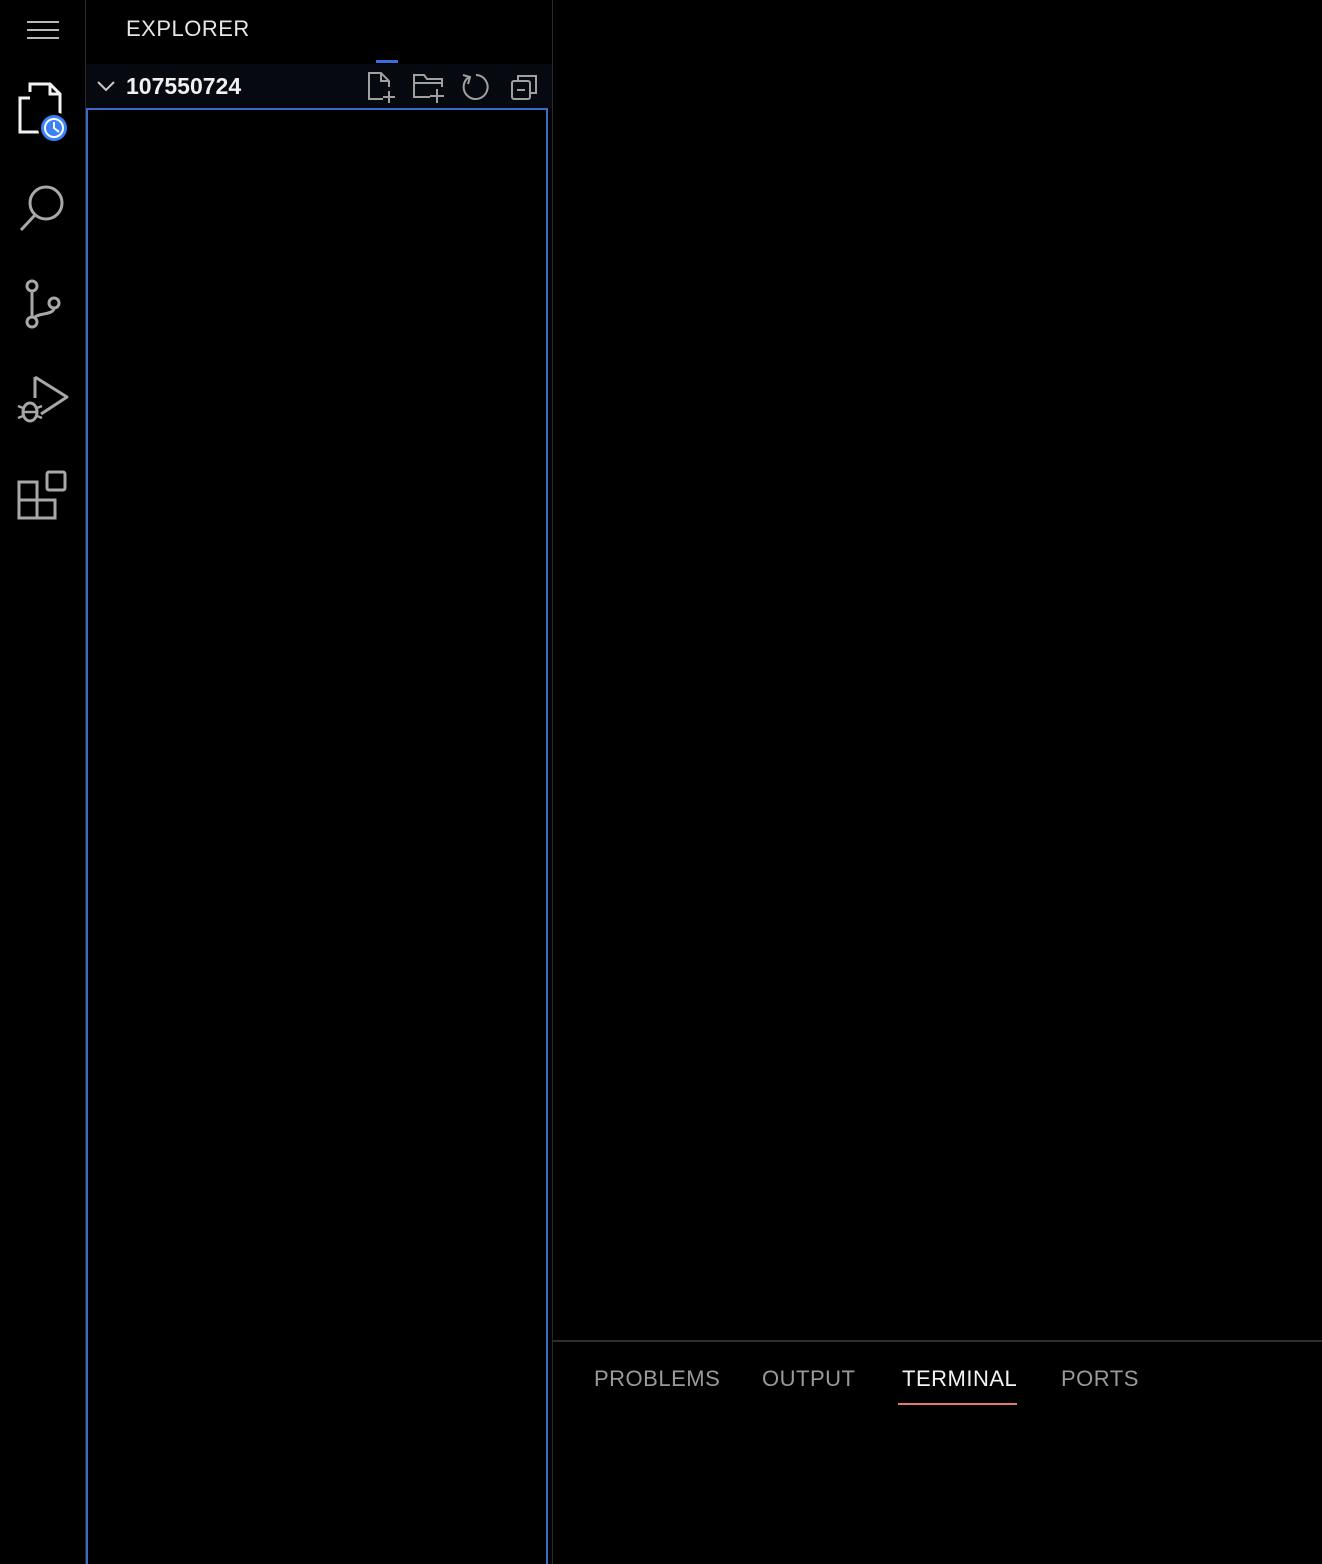 Image resolution: width=1322 pixels, height=1564 pixels. I want to click on tab-terminal: TERMINAL, so click(959, 1385).